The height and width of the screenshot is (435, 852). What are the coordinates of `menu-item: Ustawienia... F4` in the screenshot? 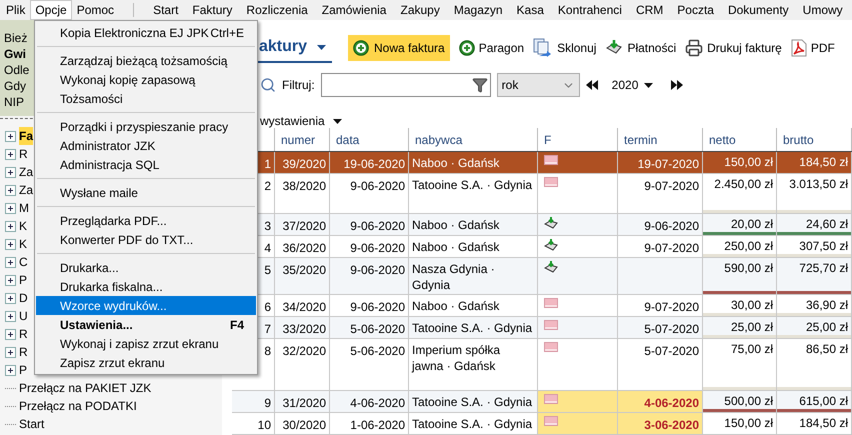 It's located at (146, 324).